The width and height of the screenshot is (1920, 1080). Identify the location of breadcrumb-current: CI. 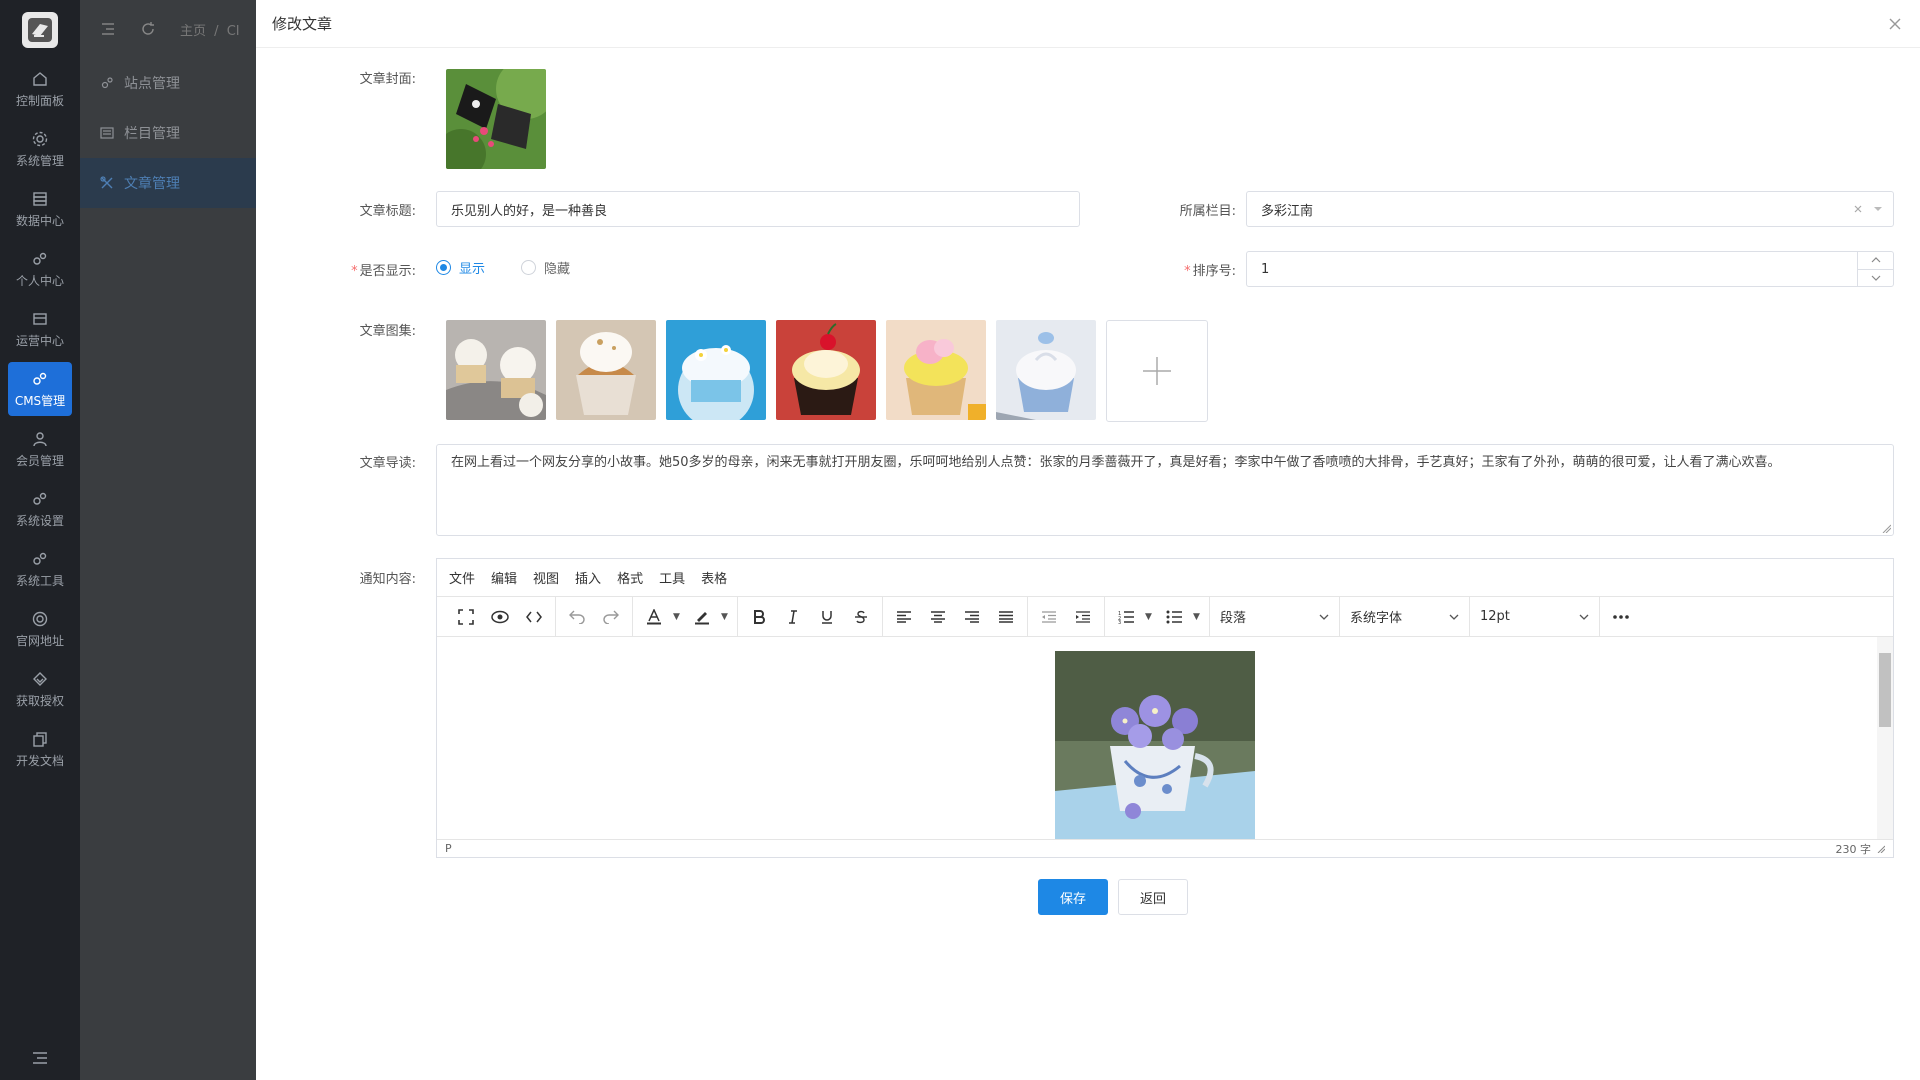
(233, 31).